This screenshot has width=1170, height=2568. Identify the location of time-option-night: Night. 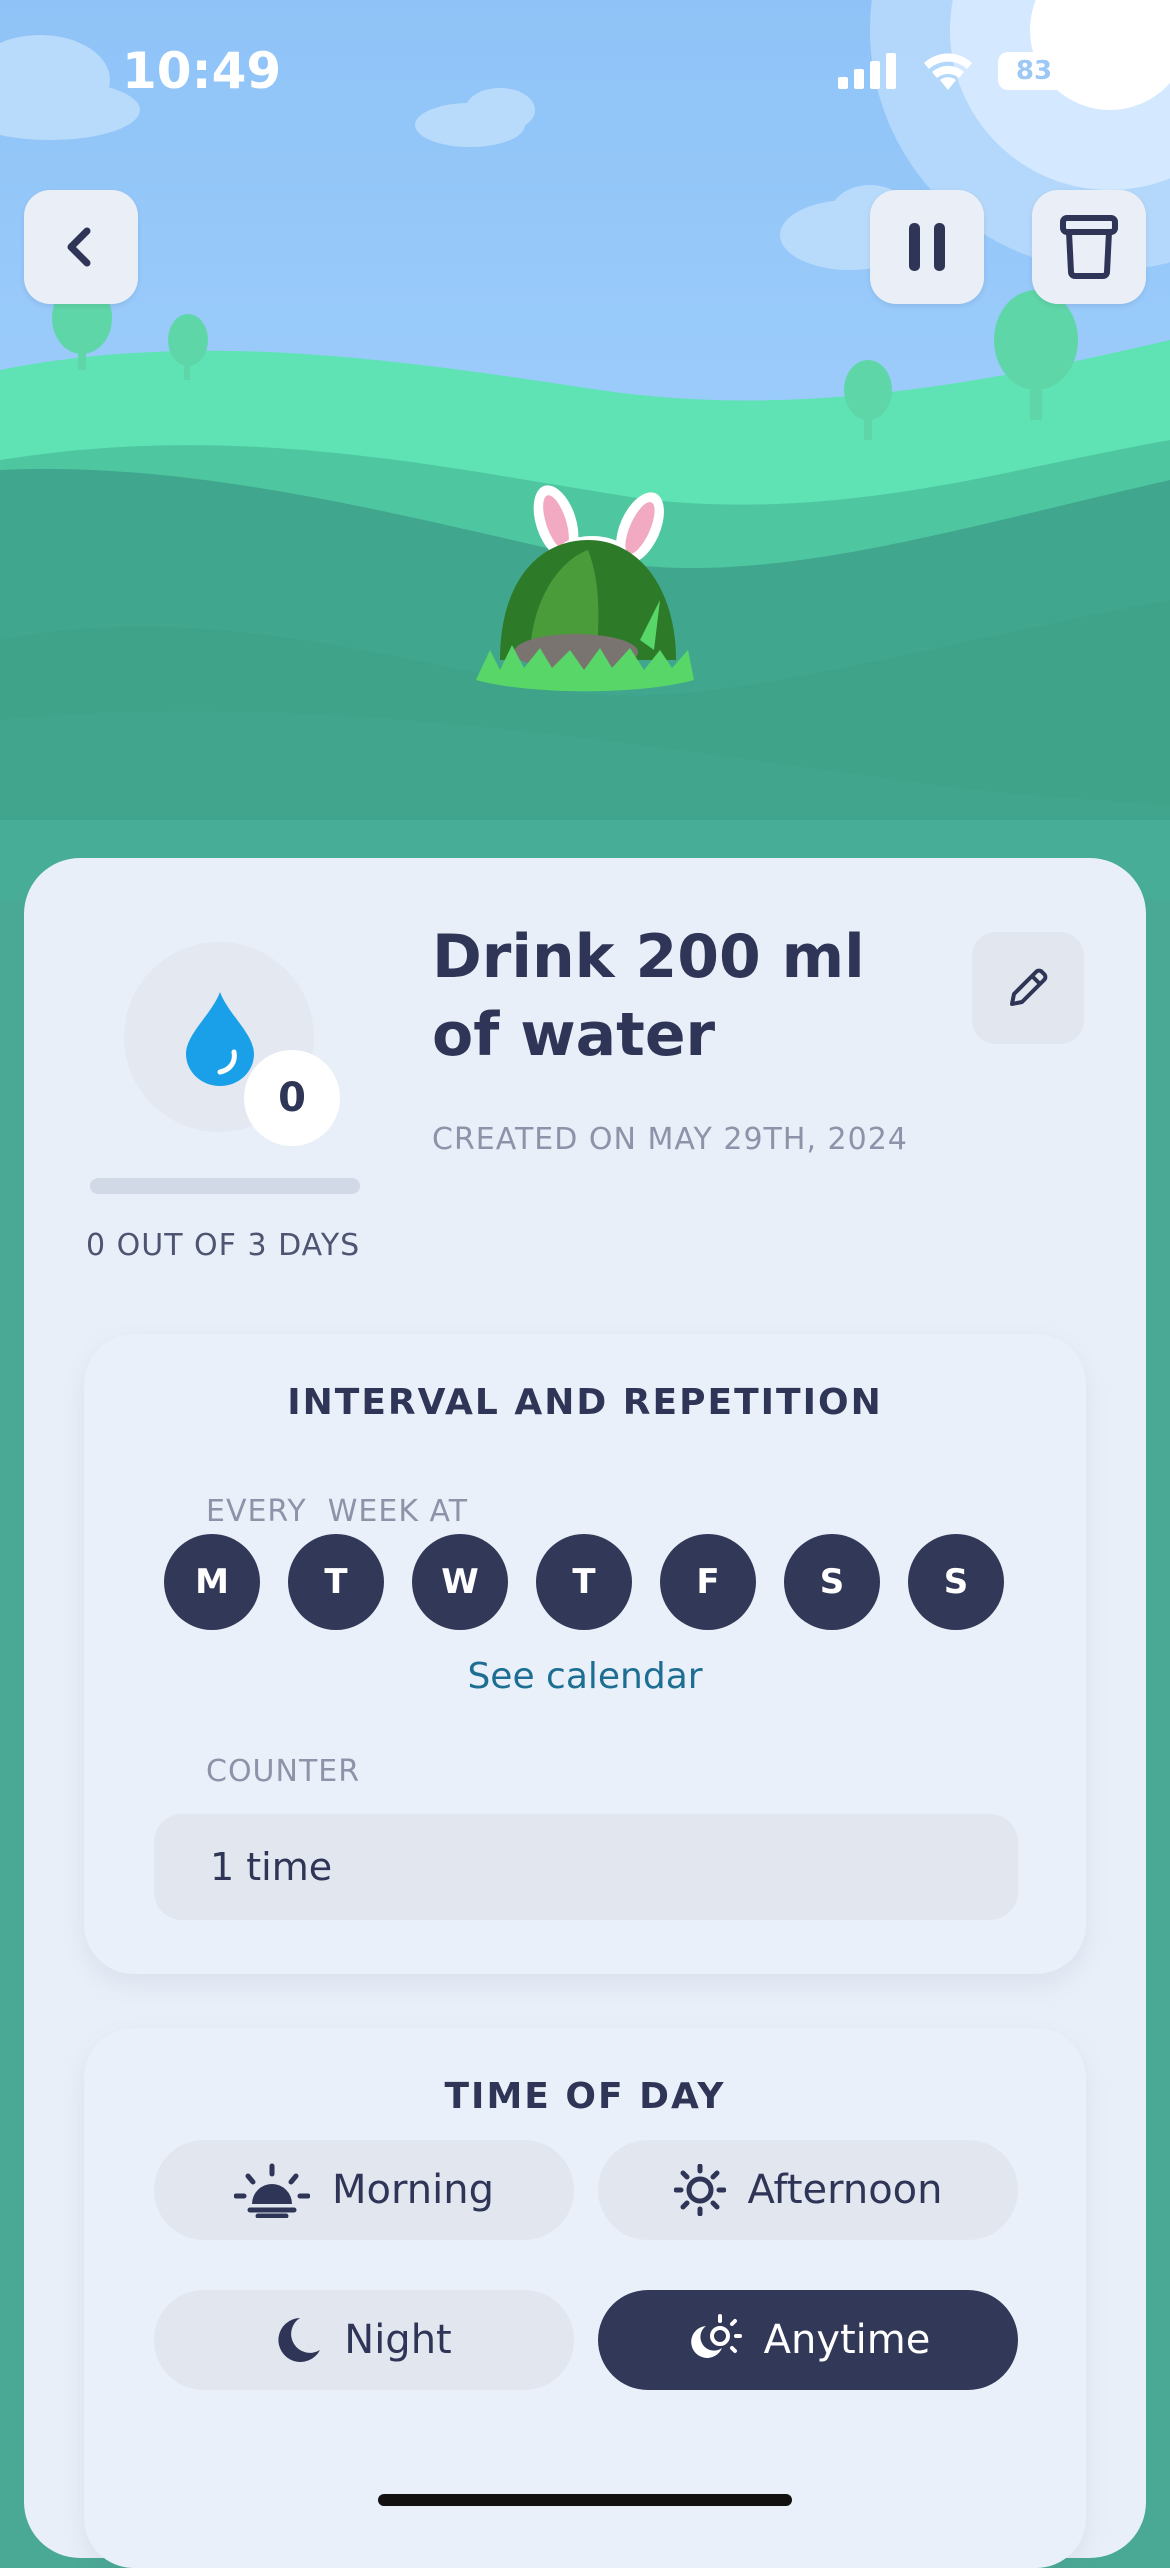
(364, 2340).